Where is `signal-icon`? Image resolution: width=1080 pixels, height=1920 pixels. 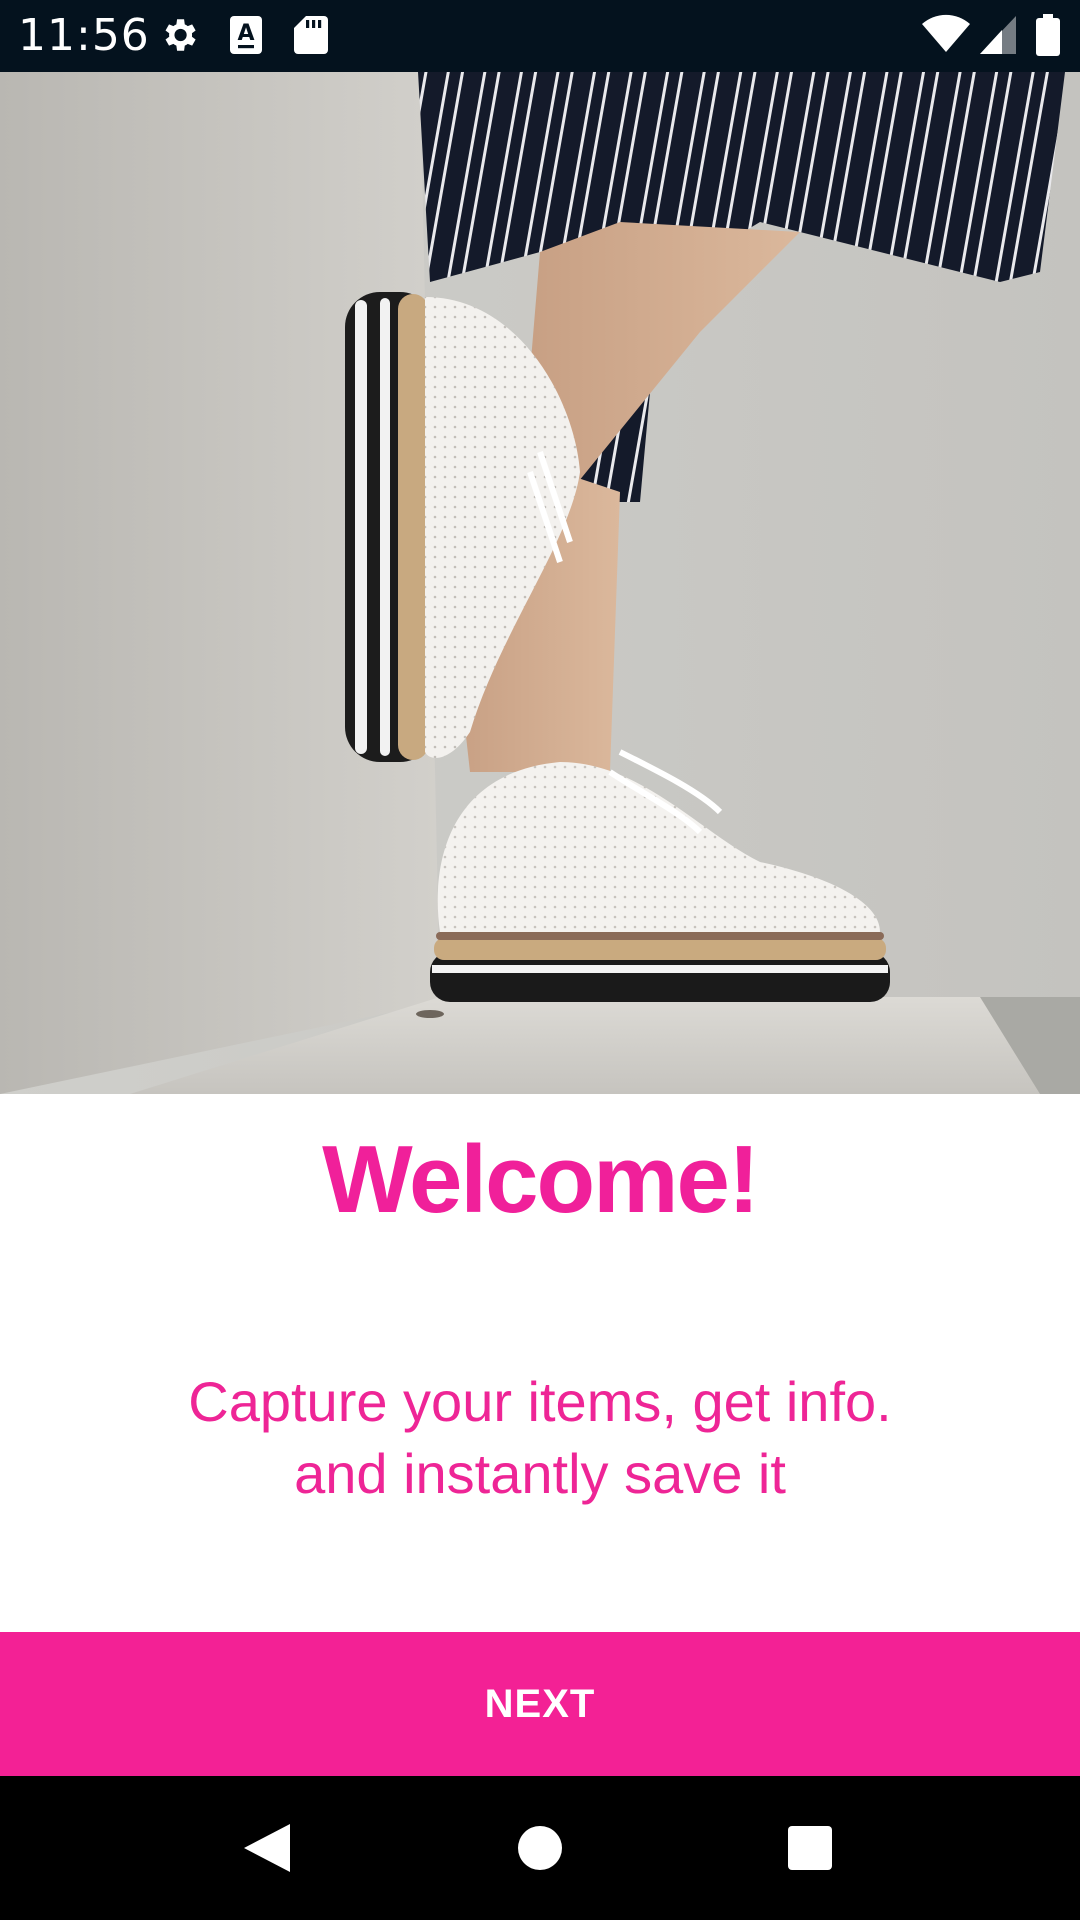 signal-icon is located at coordinates (998, 35).